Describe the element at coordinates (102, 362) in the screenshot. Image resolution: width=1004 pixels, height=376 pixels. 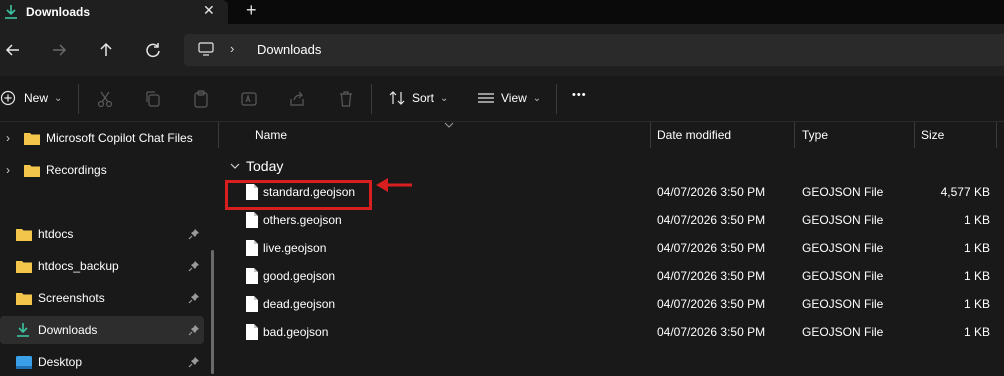
I see `sidebar-item-desktop: Desktop` at that location.